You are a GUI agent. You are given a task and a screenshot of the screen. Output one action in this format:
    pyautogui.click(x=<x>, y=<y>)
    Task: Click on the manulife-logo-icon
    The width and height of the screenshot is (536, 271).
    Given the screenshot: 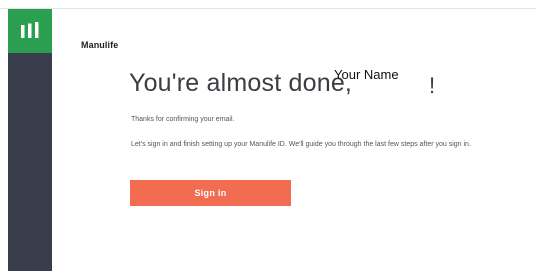 What is the action you would take?
    pyautogui.click(x=30, y=31)
    